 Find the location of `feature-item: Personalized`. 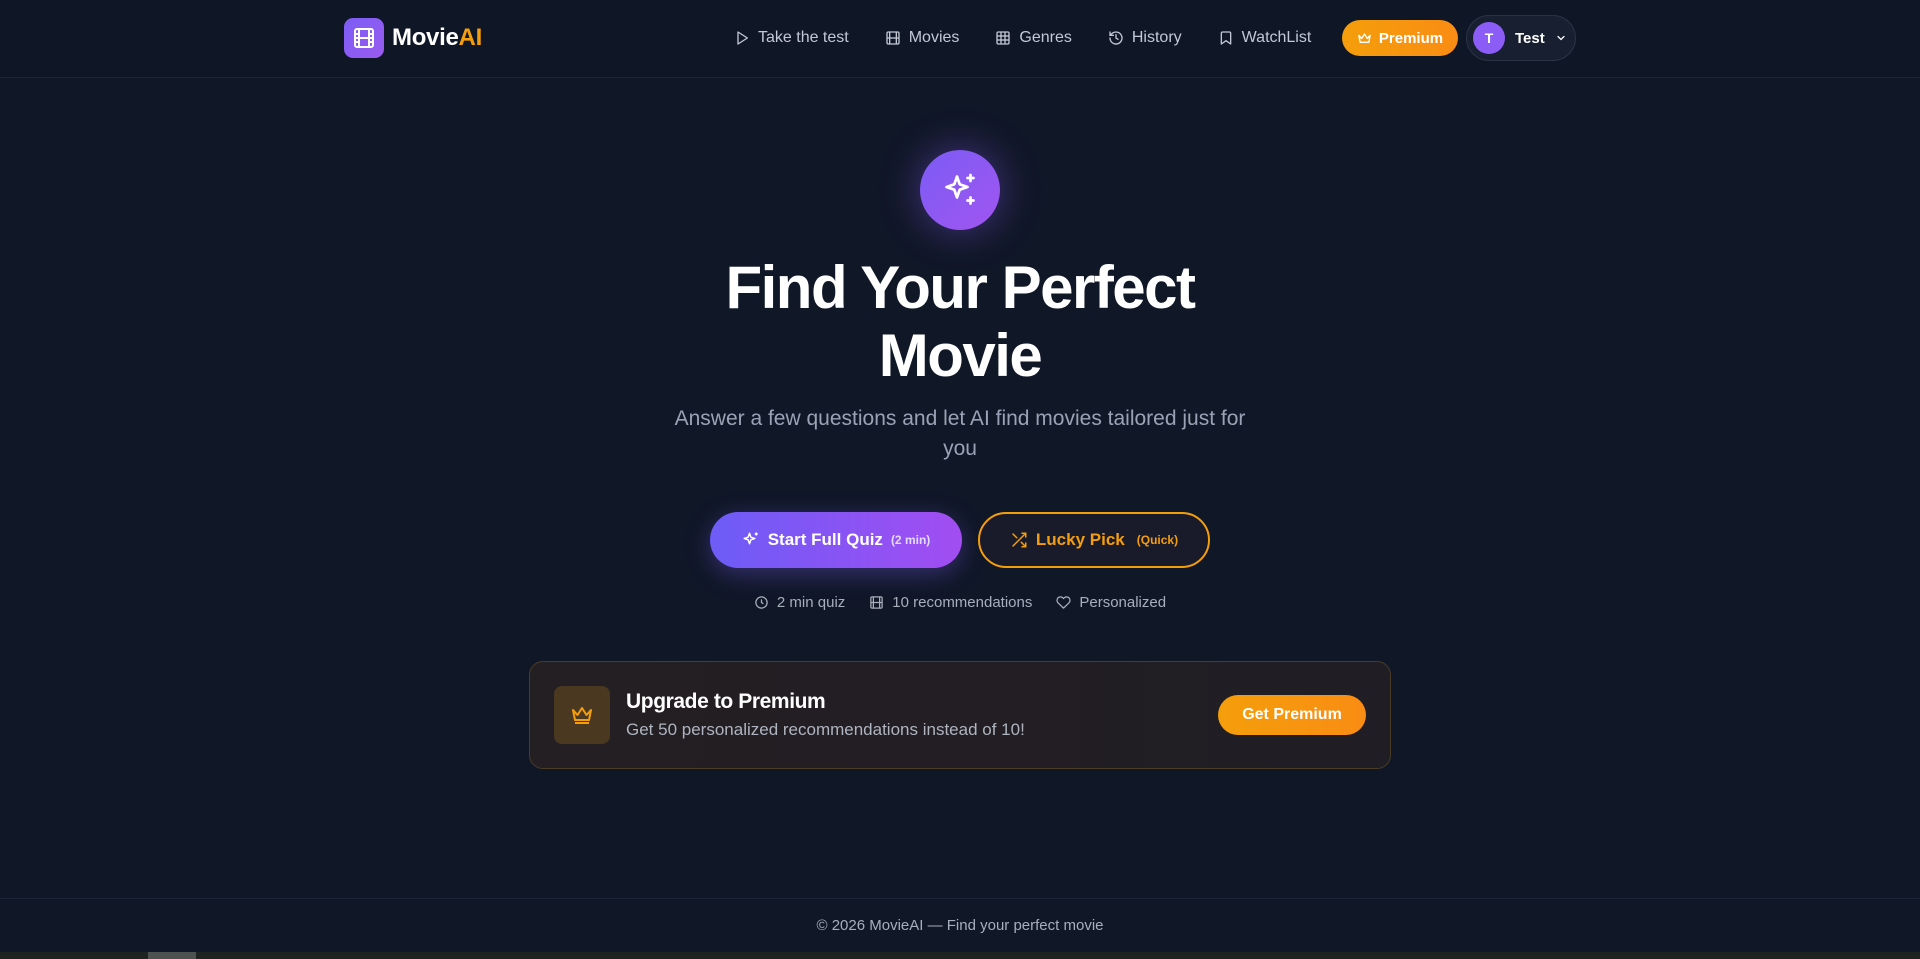

feature-item: Personalized is located at coordinates (1111, 602).